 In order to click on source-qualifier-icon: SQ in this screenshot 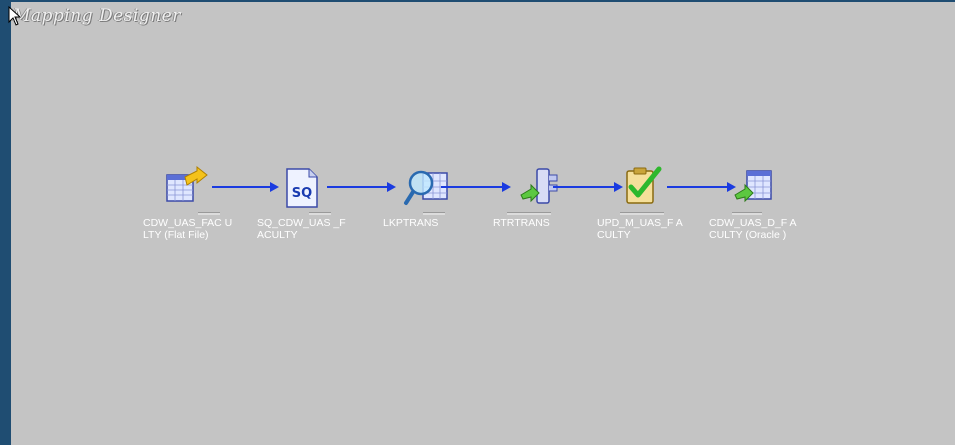, I will do `click(302, 188)`.